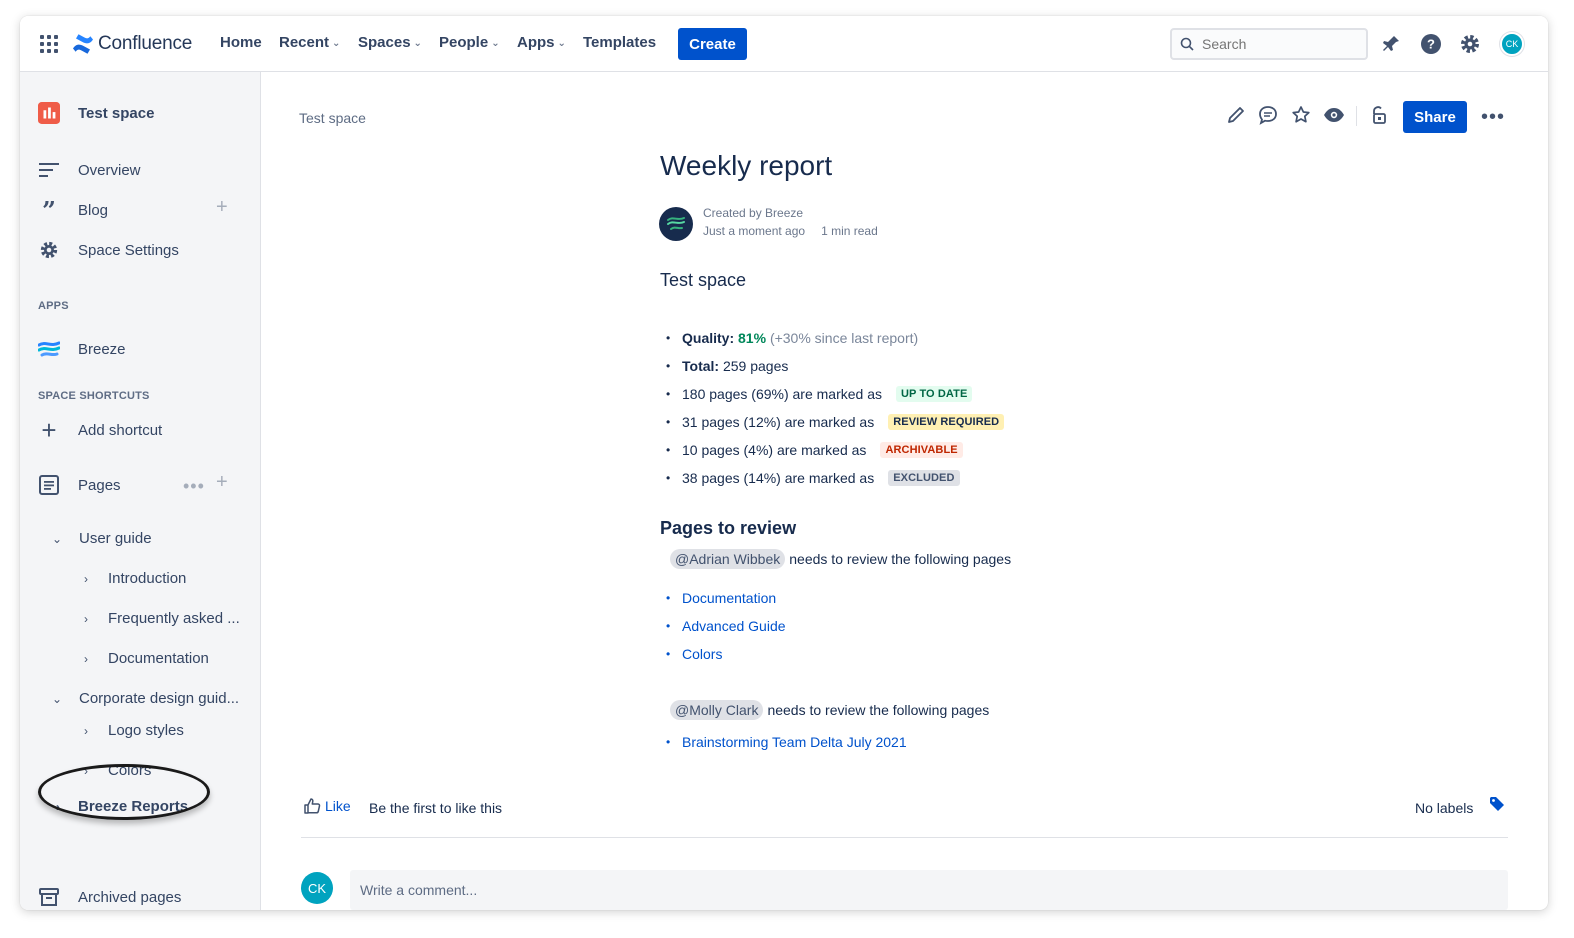 Image resolution: width=1574 pixels, height=938 pixels. What do you see at coordinates (130, 897) in the screenshot?
I see `sidebar-item-archived-label: Archived pages` at bounding box center [130, 897].